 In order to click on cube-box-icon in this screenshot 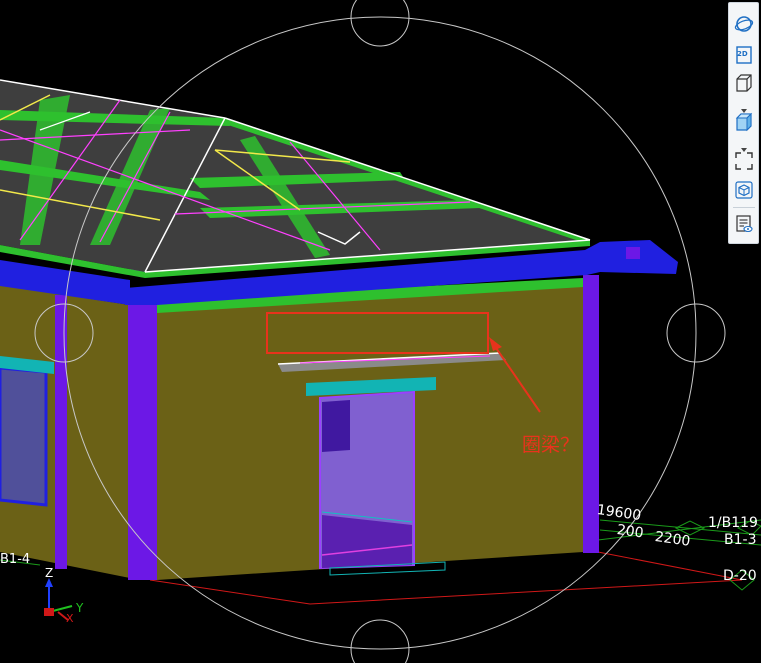, I will do `click(744, 190)`.